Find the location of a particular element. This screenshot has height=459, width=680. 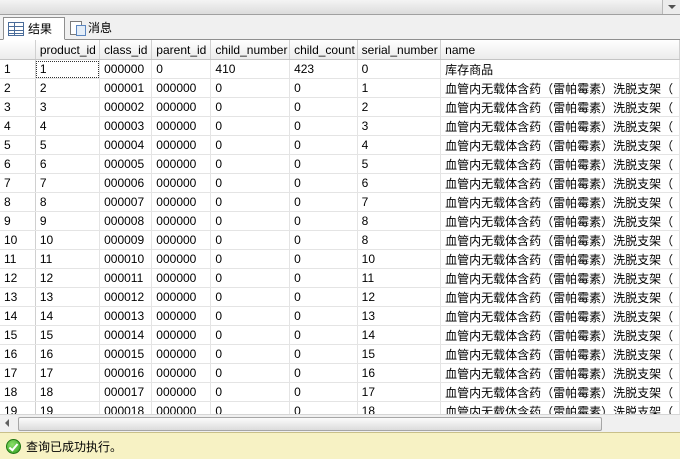

row-number-cell: 16 is located at coordinates (18, 354).